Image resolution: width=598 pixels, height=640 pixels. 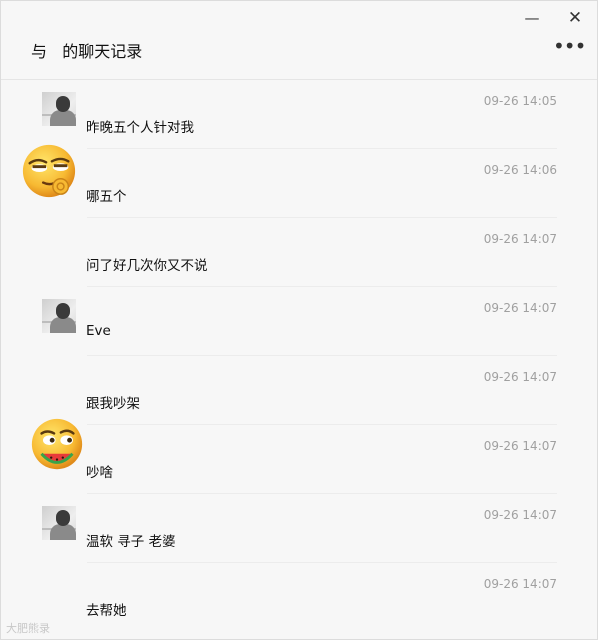 I want to click on message-row: 09-26 14:07 吵啥, so click(x=299, y=458).